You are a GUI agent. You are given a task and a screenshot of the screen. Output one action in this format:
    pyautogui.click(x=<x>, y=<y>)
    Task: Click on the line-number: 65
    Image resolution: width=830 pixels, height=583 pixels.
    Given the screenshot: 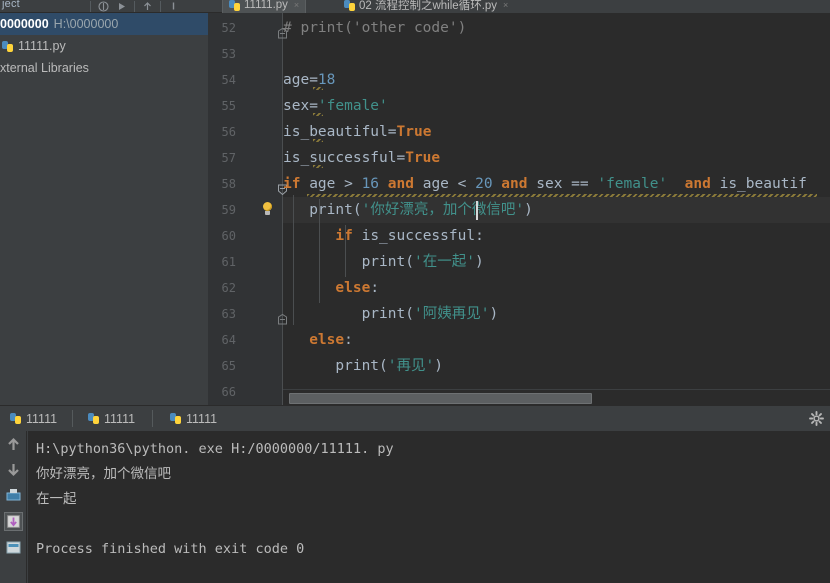 What is the action you would take?
    pyautogui.click(x=228, y=366)
    